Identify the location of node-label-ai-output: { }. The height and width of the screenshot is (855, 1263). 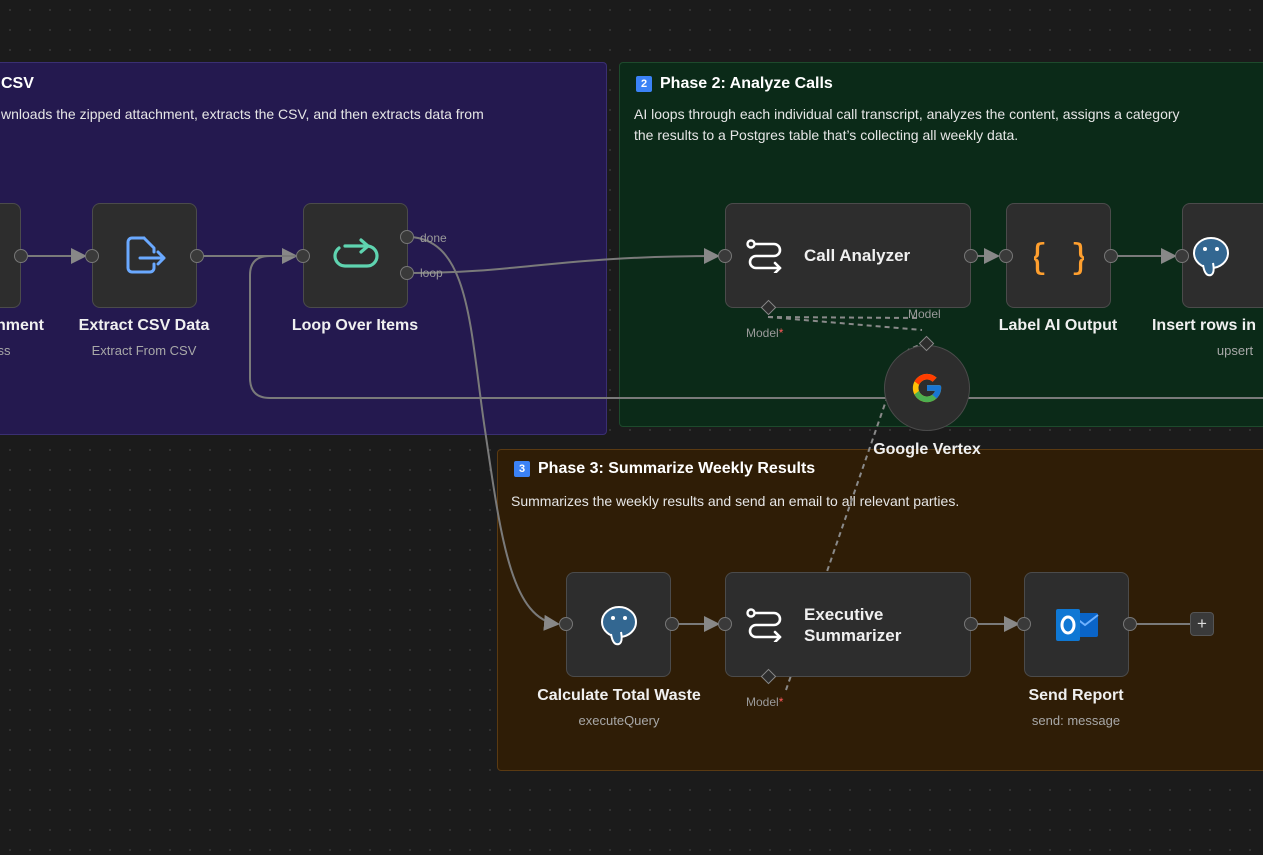
(1058, 255).